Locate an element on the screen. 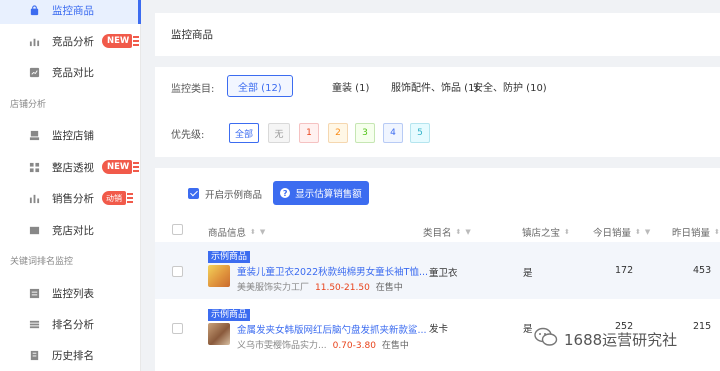 The height and width of the screenshot is (371, 720). priority-filter-label: 优先级: is located at coordinates (188, 135).